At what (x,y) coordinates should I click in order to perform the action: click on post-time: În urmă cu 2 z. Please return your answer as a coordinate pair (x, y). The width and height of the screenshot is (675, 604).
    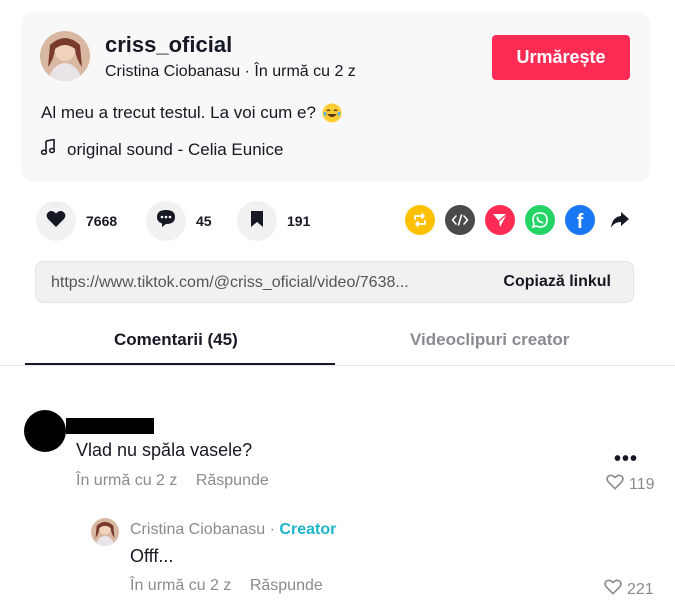
    Looking at the image, I should click on (305, 71).